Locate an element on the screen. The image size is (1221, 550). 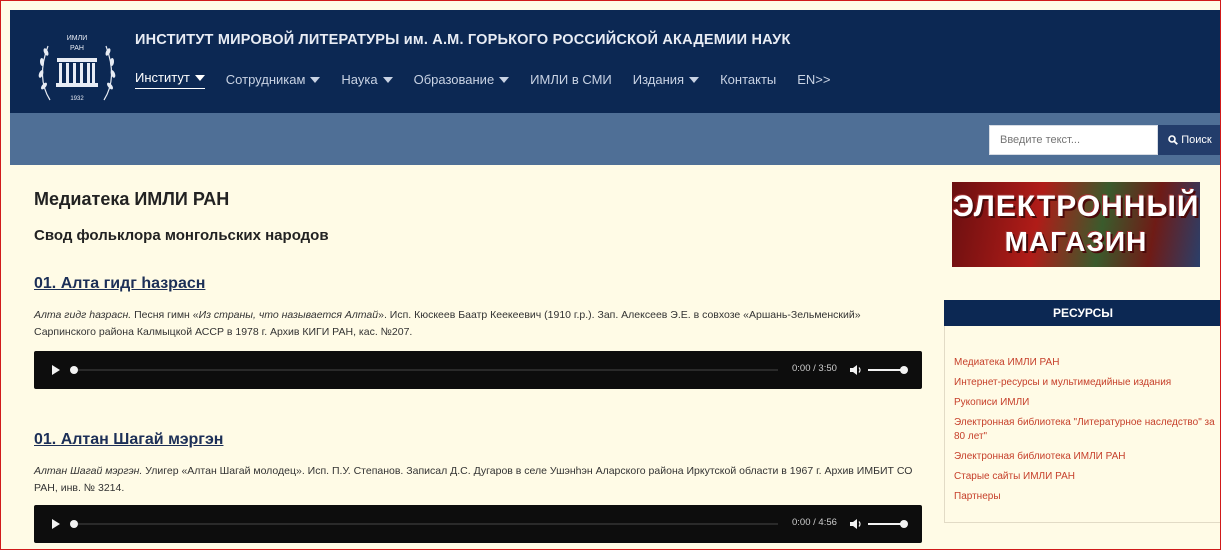
nav-label: EN>> is located at coordinates (814, 79).